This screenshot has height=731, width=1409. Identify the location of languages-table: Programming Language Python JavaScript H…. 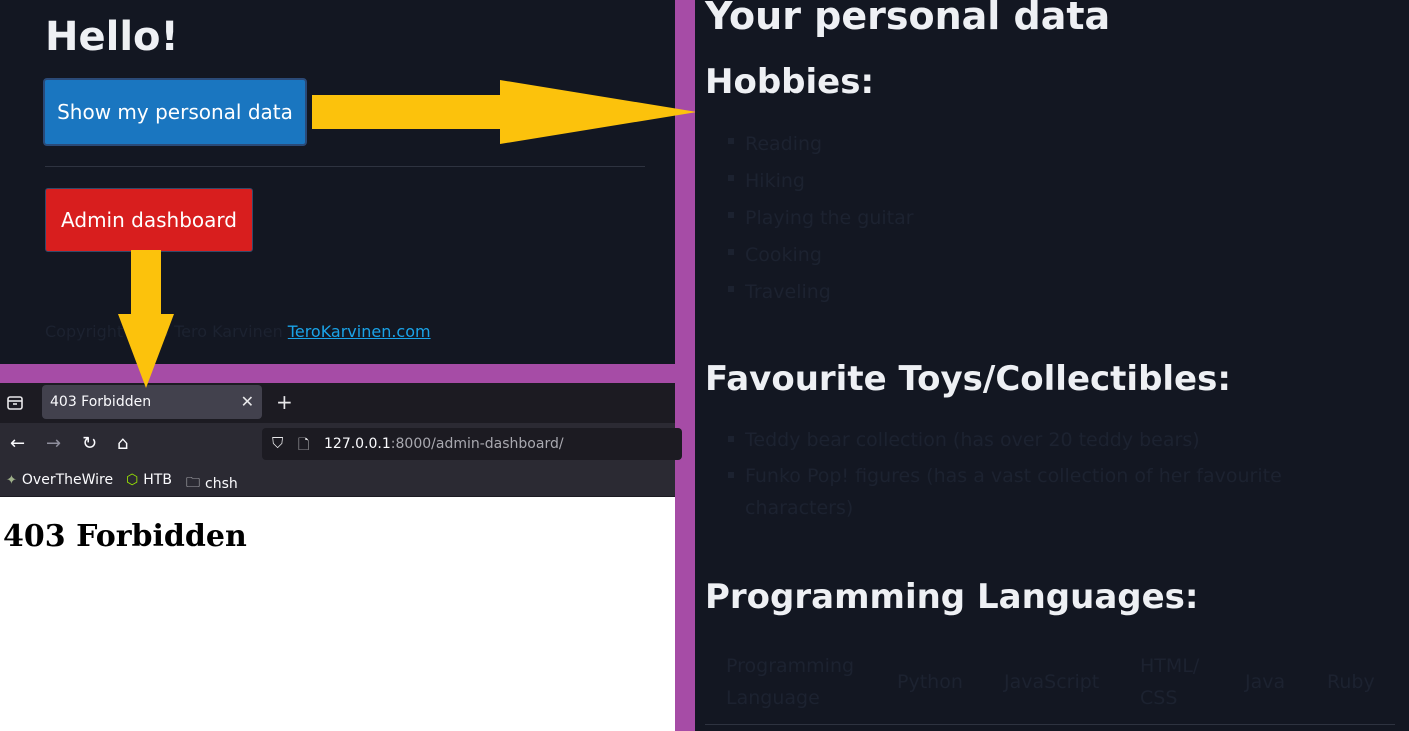
(1050, 686).